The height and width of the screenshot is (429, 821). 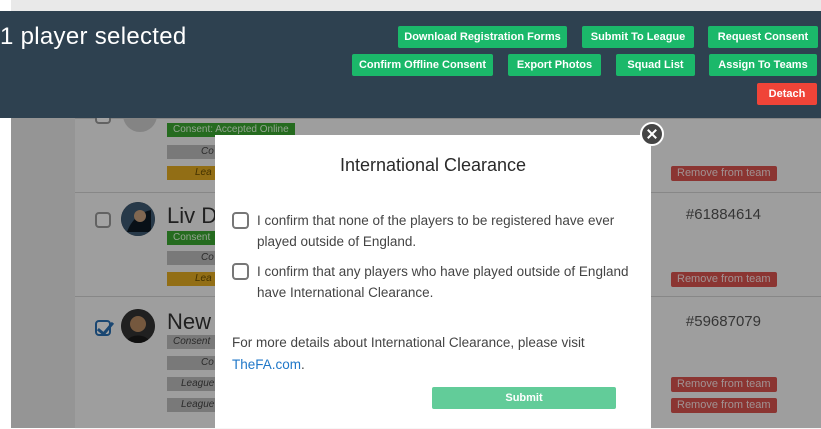 I want to click on link-suffix: ., so click(x=303, y=364).